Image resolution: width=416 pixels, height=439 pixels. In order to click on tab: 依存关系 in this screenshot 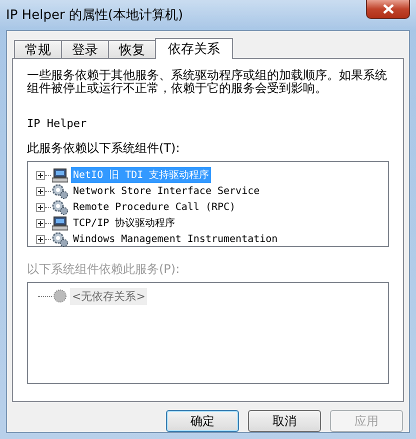, I will do `click(194, 48)`.